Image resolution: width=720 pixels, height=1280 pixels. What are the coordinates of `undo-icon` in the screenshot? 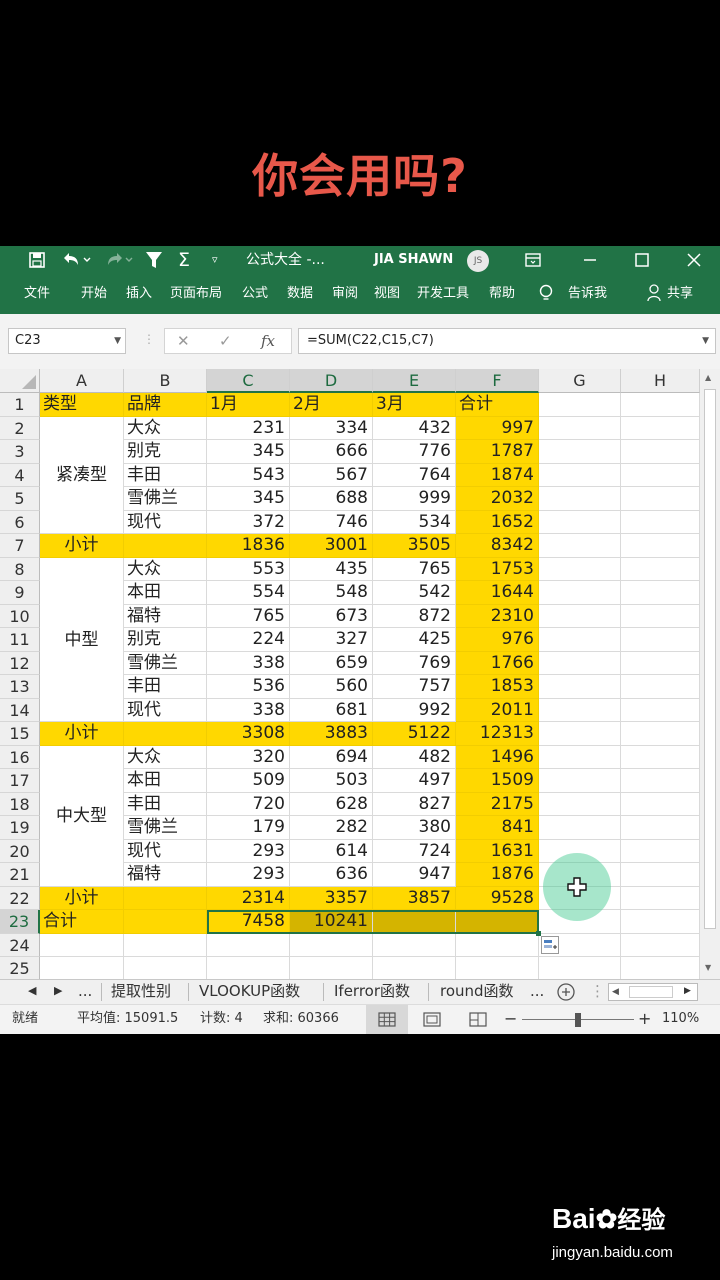 It's located at (77, 260).